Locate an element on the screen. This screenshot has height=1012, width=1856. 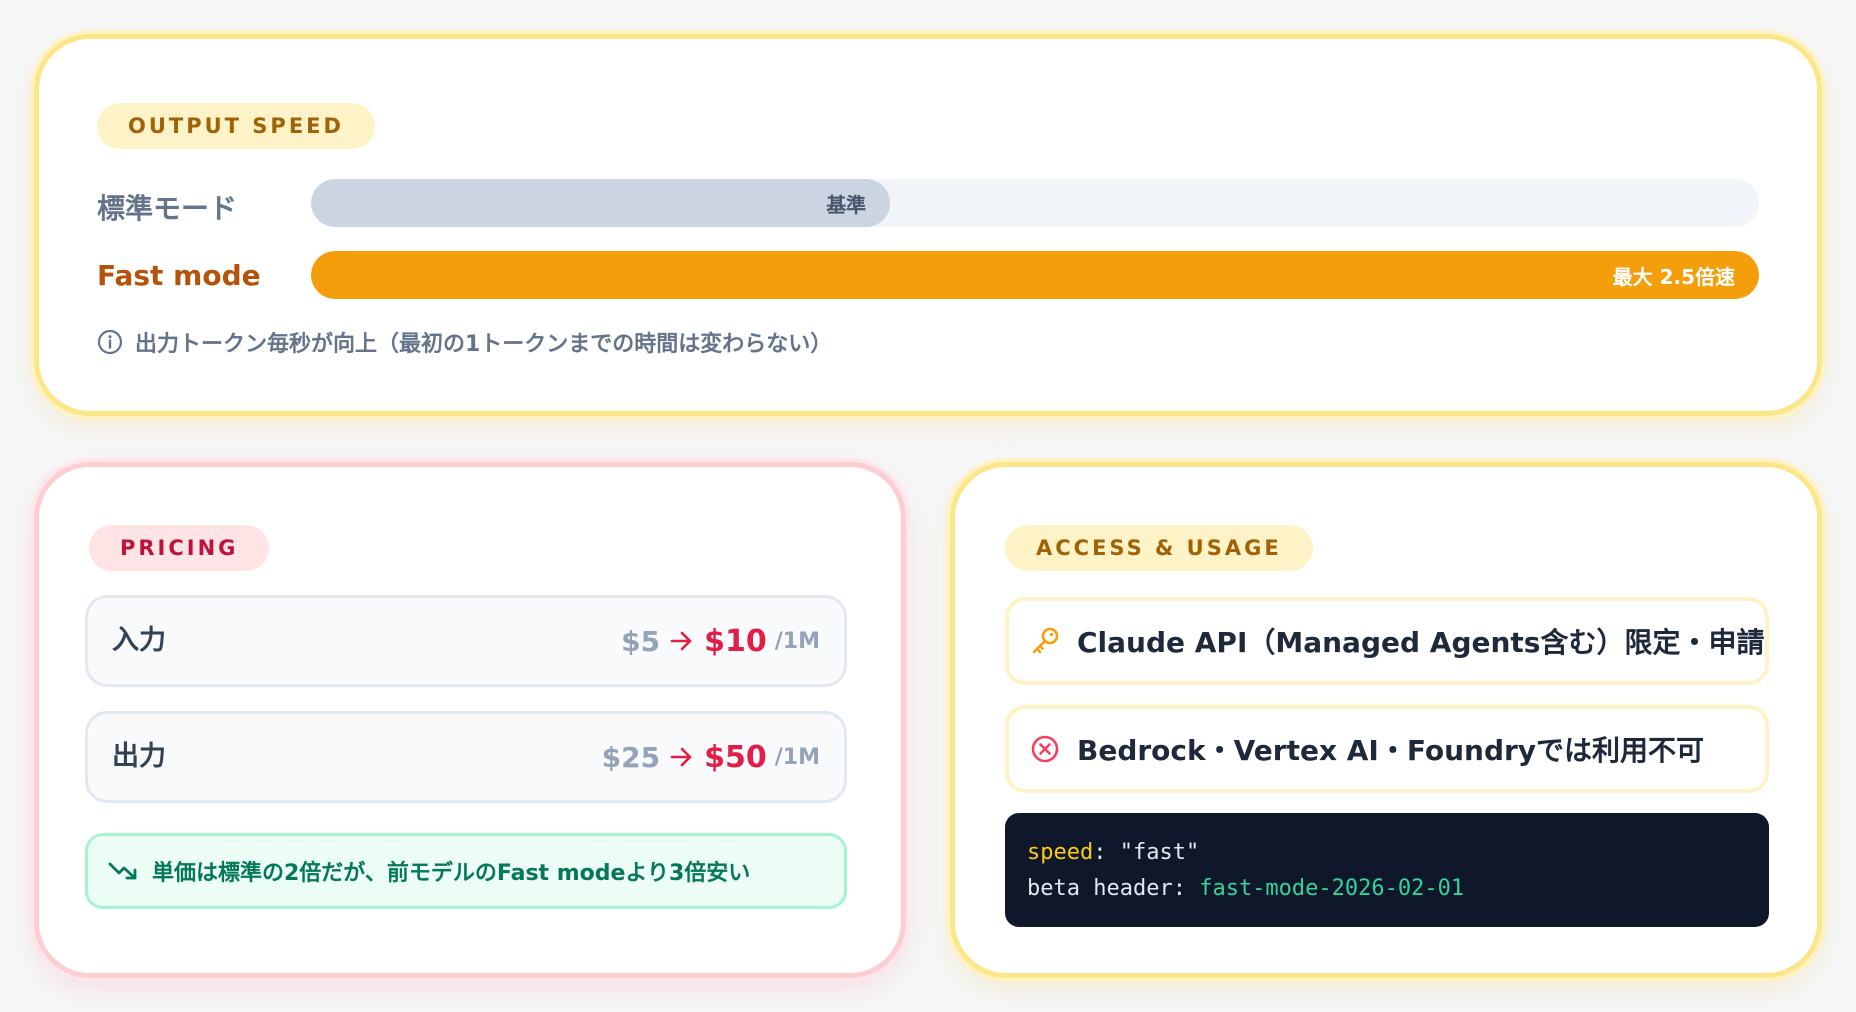
fast-mode-bar: 最大 2.5倍速 is located at coordinates (1035, 275).